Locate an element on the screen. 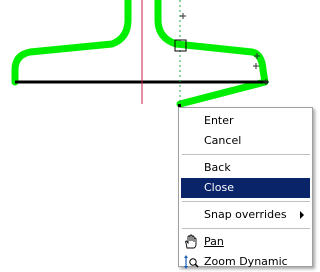 The image size is (320, 272). menu-item-label: Enter is located at coordinates (219, 120).